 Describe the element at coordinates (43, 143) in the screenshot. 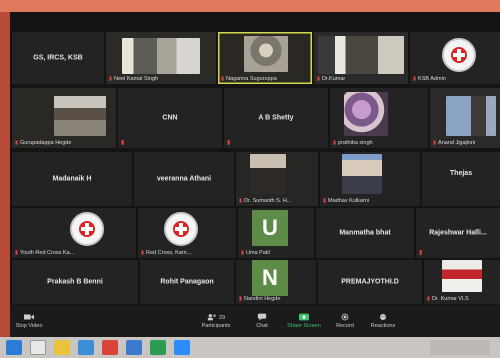

I see `participant-caption: ▮ Gurupadappa Hegde` at that location.